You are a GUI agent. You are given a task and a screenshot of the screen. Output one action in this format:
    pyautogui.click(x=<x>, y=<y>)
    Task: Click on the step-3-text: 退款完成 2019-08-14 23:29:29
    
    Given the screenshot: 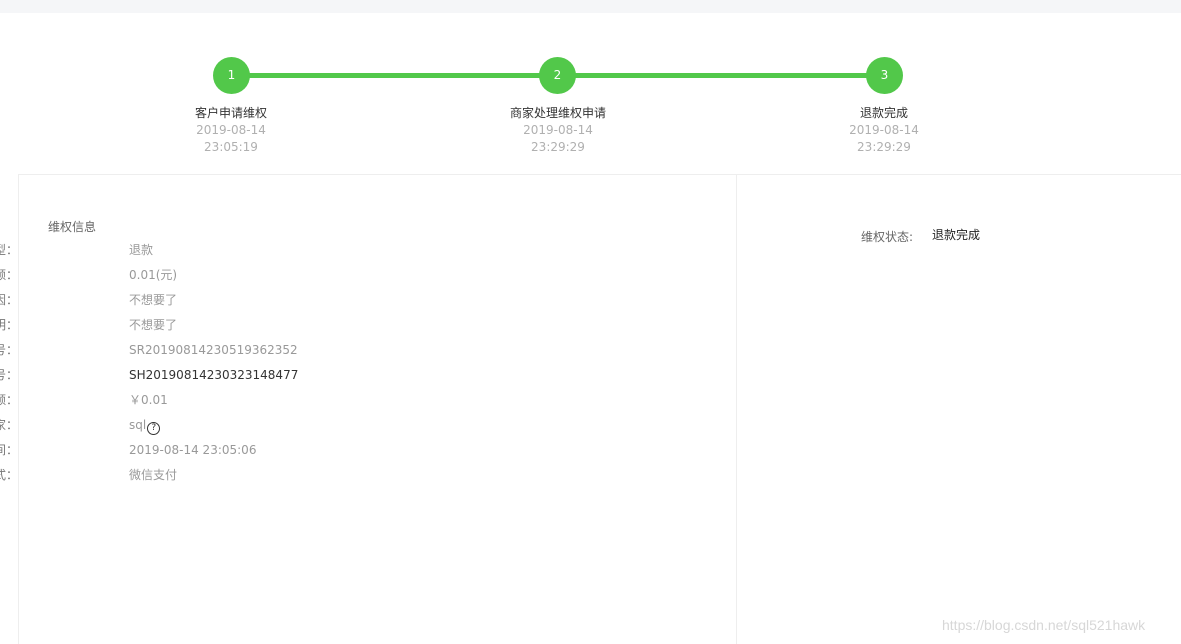 What is the action you would take?
    pyautogui.click(x=884, y=130)
    